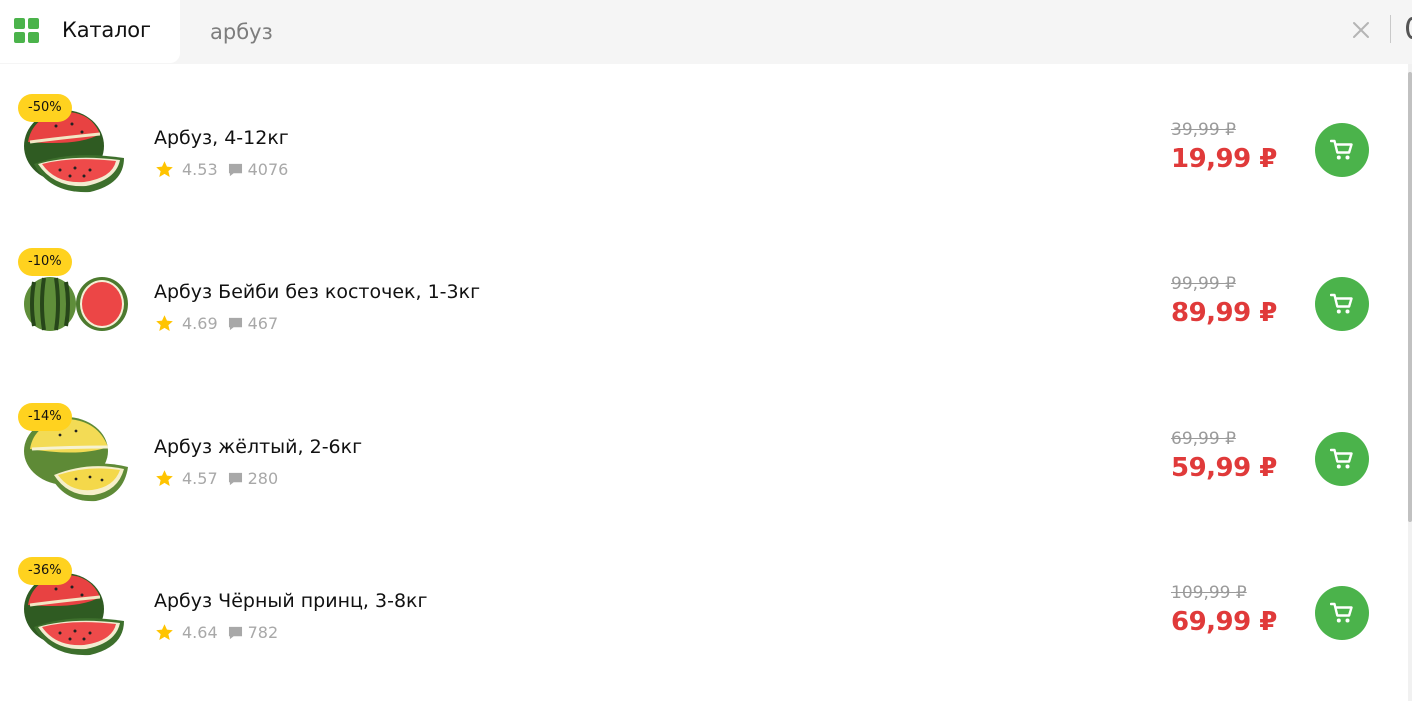 The image size is (1412, 701). Describe the element at coordinates (1409, 28) in the screenshot. I see `search-icon` at that location.